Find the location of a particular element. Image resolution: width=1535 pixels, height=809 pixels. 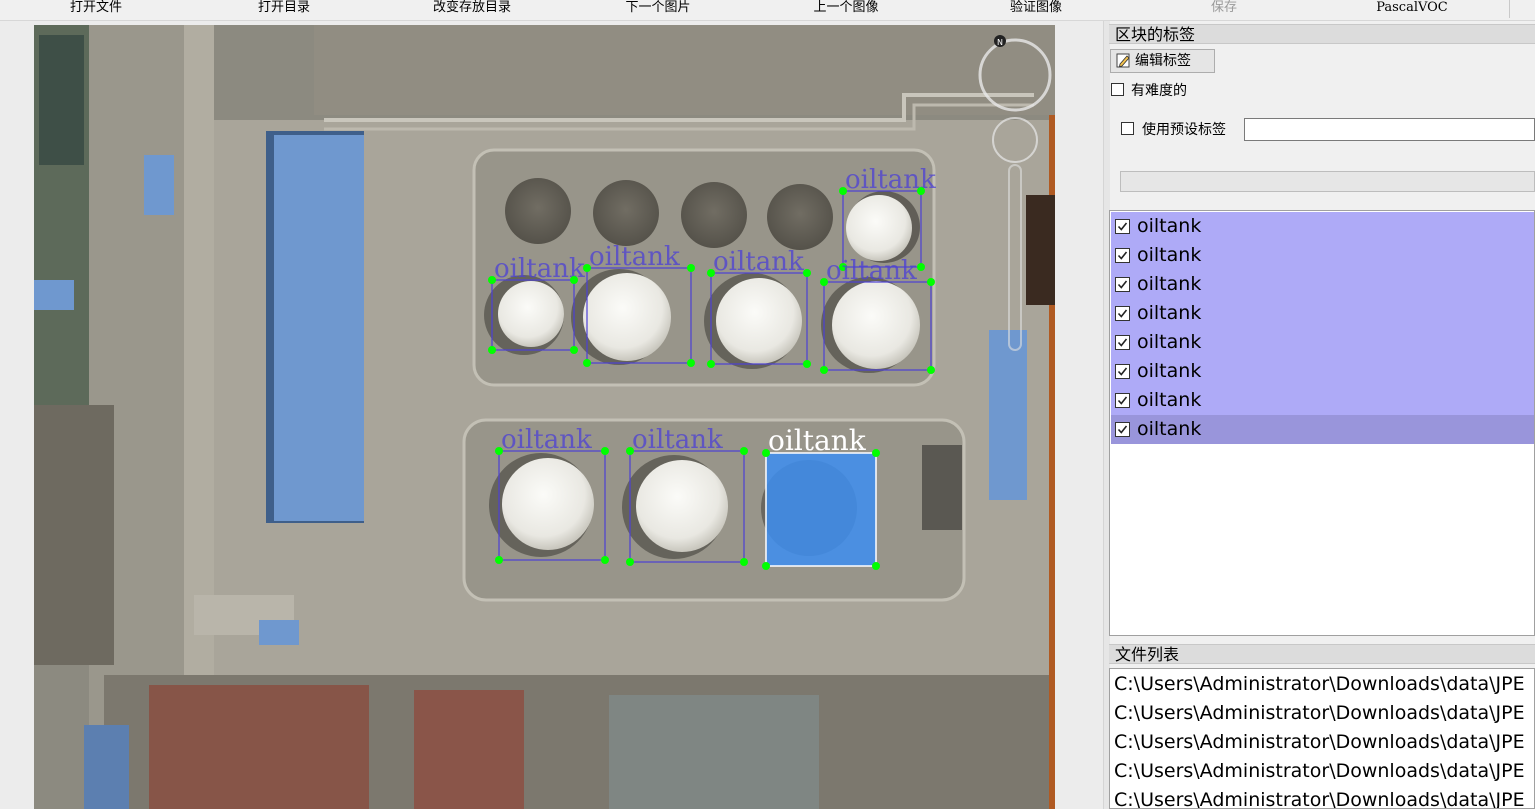

label-combo-box is located at coordinates (1327, 181).